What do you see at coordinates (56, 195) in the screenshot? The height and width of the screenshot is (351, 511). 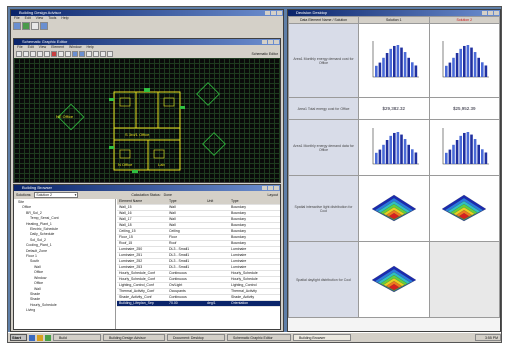 I see `solutions-select: Solution 2 ▾` at bounding box center [56, 195].